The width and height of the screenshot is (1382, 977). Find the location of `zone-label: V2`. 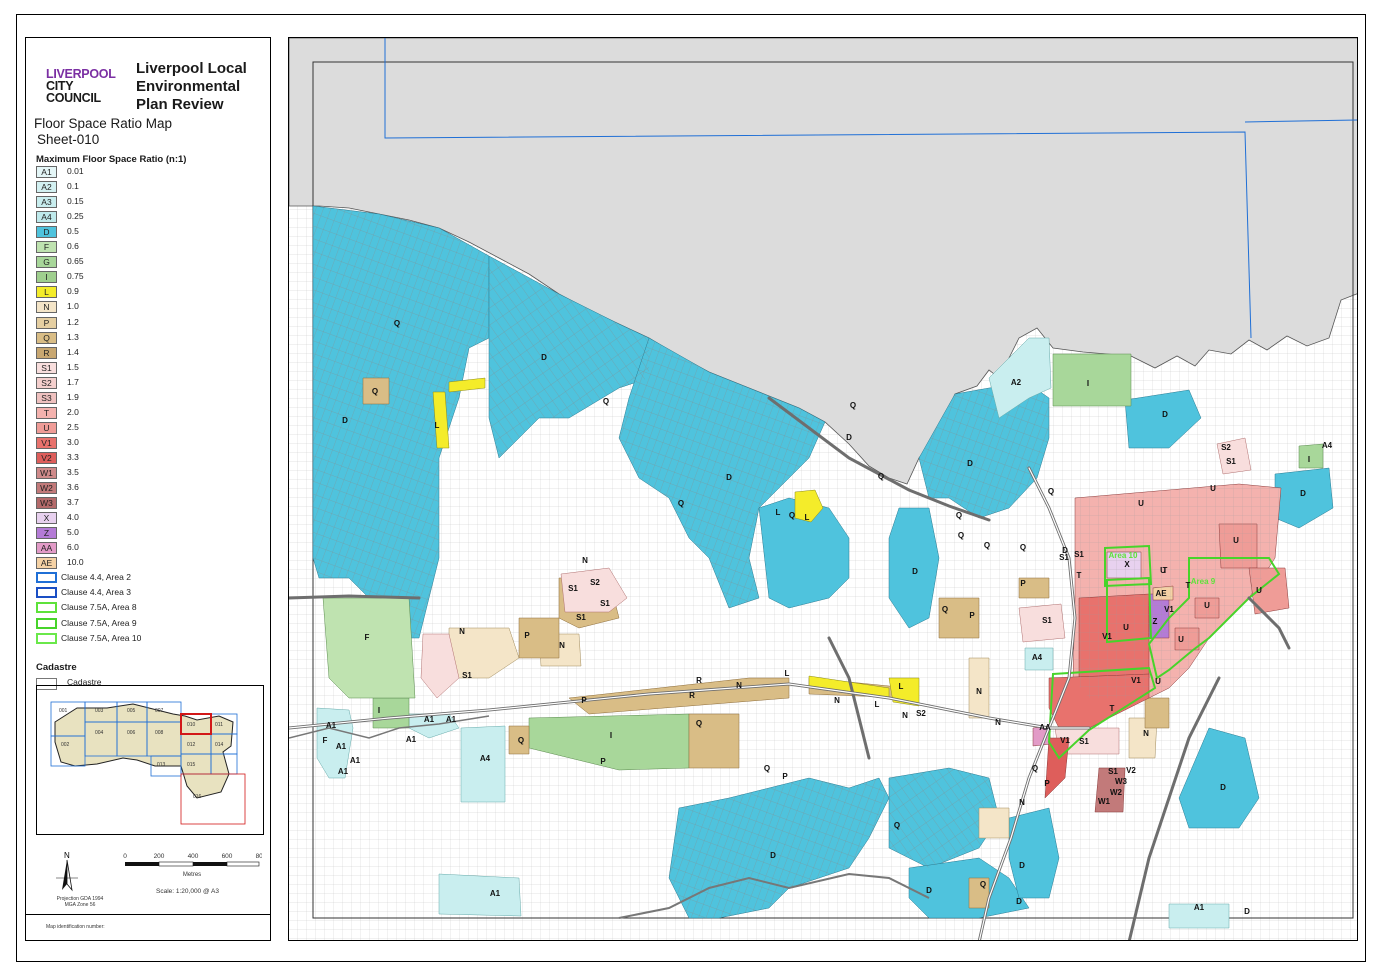

zone-label: V2 is located at coordinates (1131, 770).